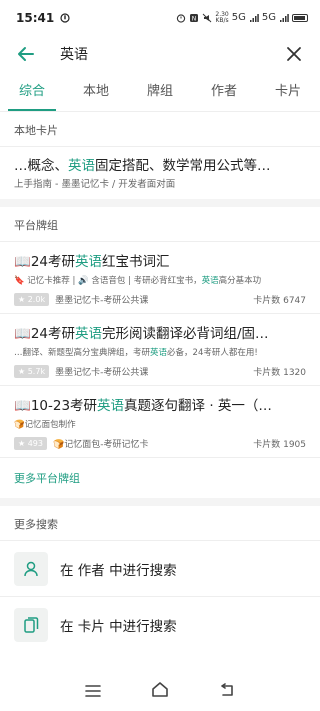 This screenshot has height=711, width=320. What do you see at coordinates (118, 570) in the screenshot?
I see `search-in-authors-label: 在 作者 中进行搜索` at bounding box center [118, 570].